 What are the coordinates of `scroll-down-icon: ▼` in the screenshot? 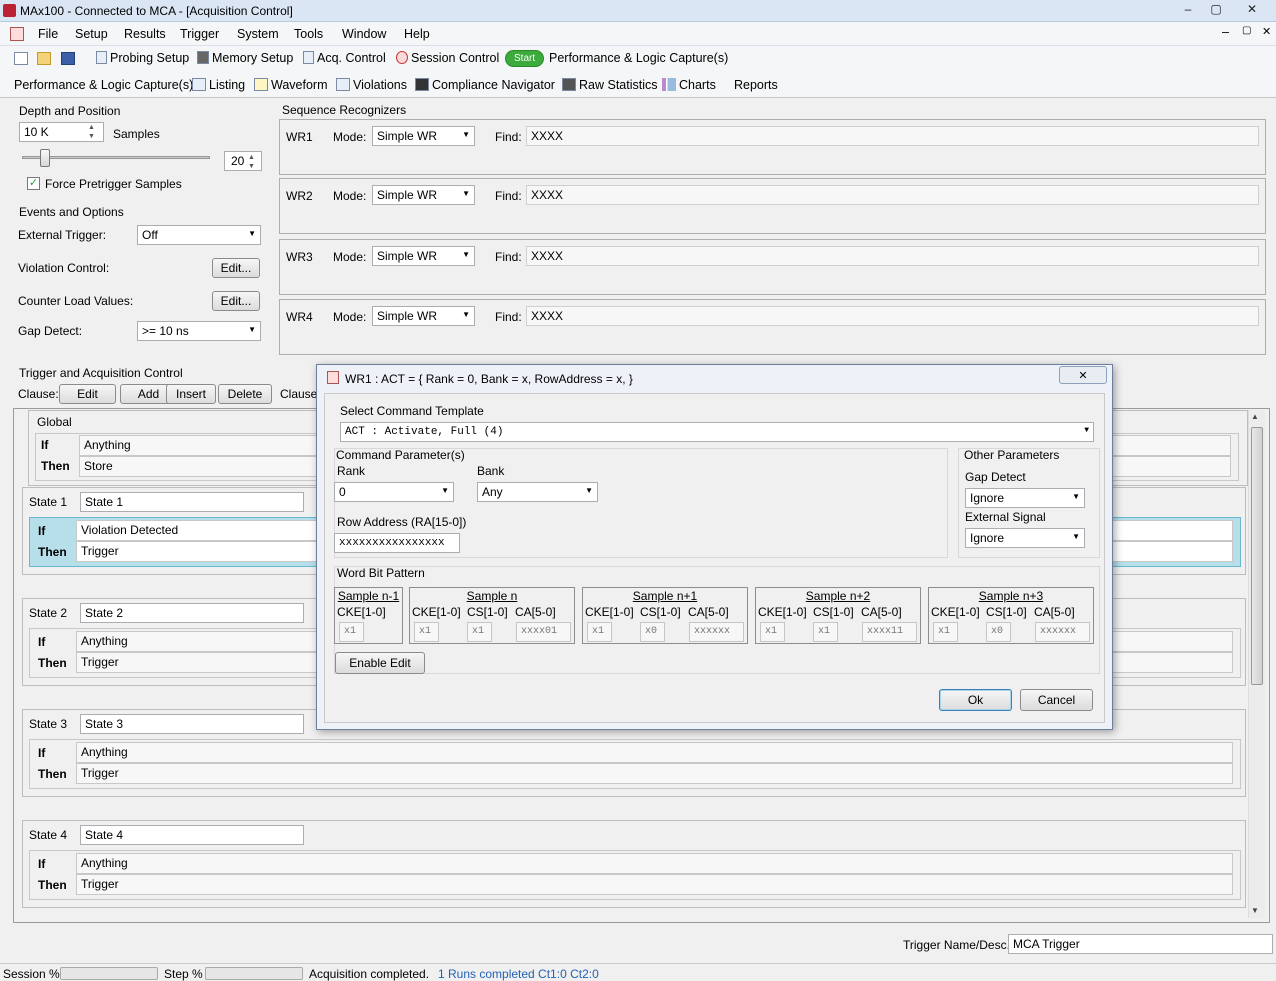 It's located at (1255, 910).